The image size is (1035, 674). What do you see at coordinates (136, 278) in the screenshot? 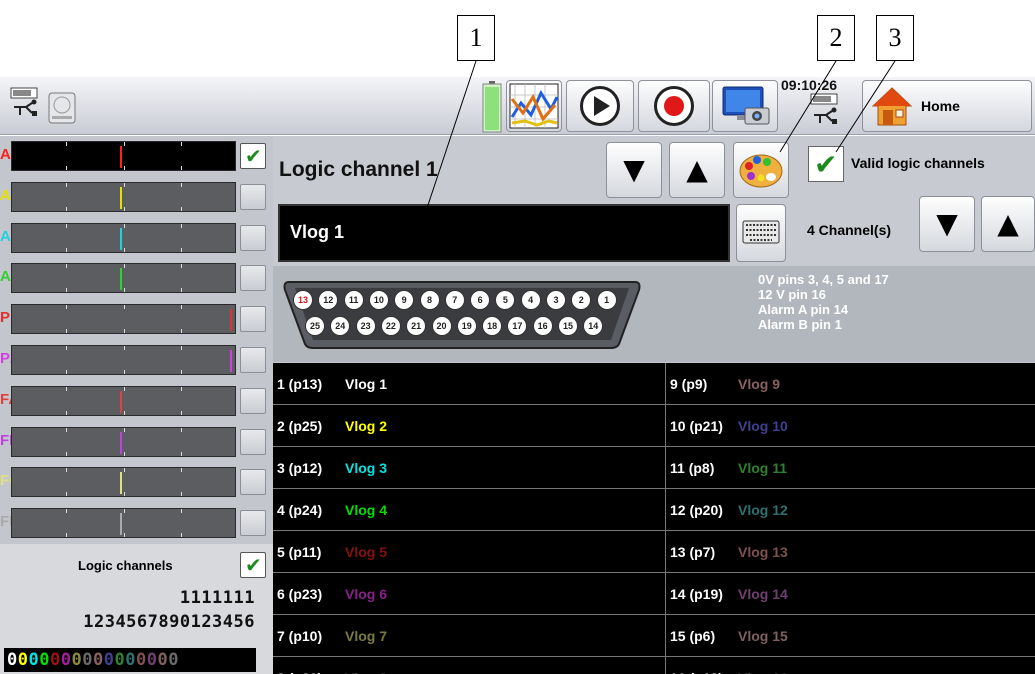
I see `channel-row: A4` at bounding box center [136, 278].